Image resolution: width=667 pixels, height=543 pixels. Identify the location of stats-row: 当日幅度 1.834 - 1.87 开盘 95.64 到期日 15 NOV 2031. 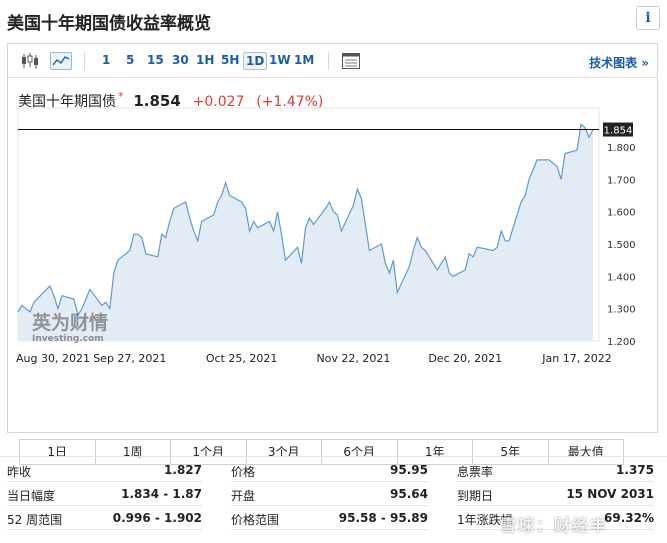
(333, 494).